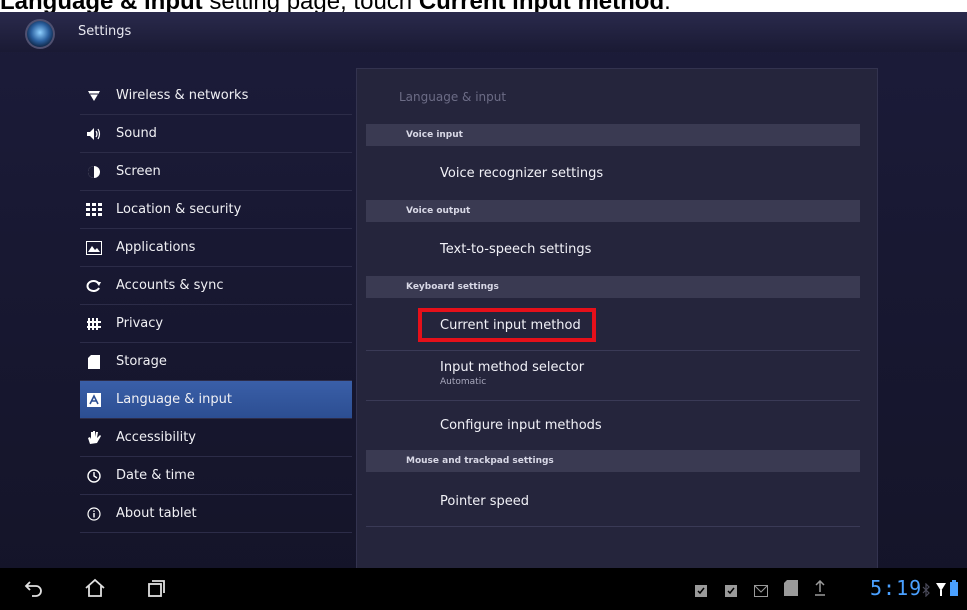  I want to click on language-icon, so click(94, 400).